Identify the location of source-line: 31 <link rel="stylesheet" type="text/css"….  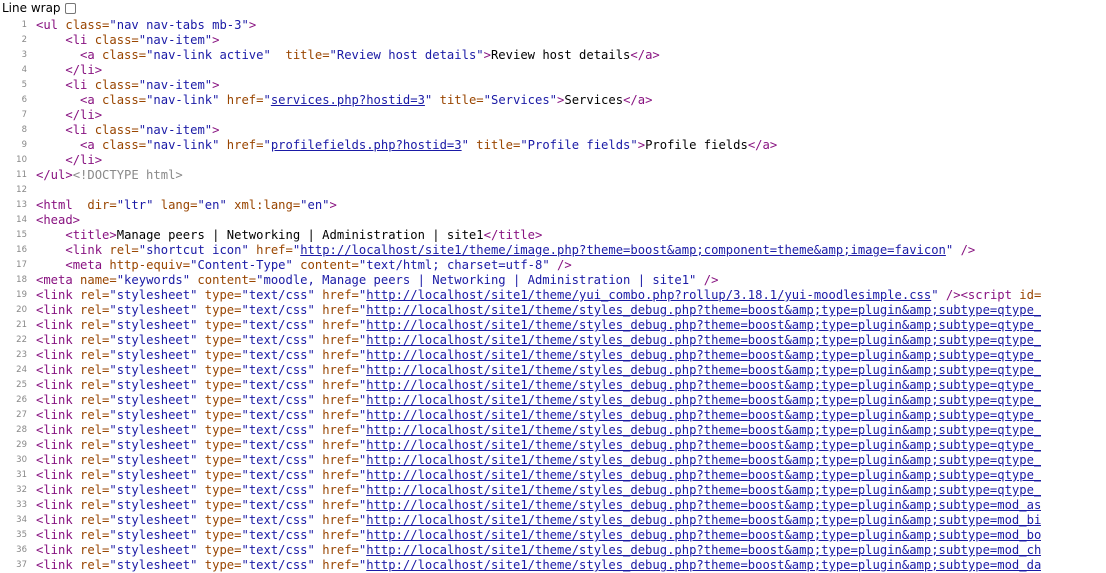
(553, 475).